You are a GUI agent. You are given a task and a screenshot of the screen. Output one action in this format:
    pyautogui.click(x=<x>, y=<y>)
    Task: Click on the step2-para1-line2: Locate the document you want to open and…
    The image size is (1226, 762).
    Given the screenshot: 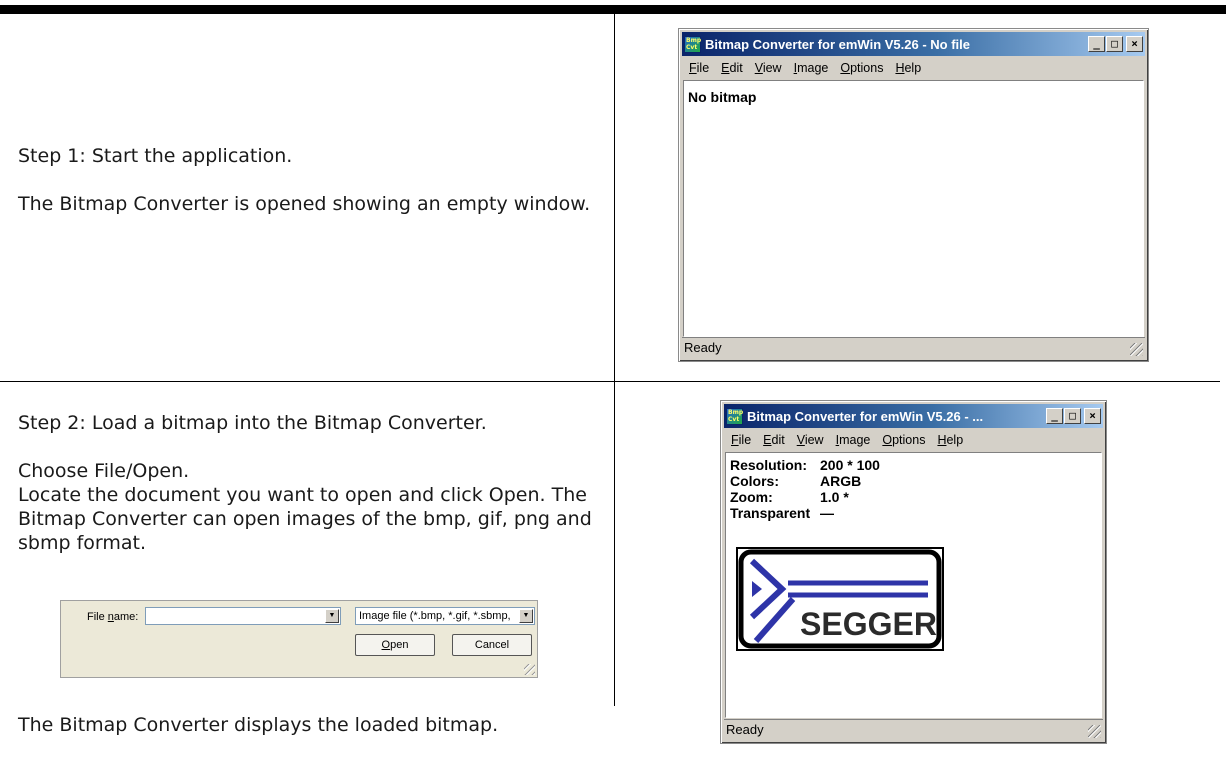 What is the action you would take?
    pyautogui.click(x=305, y=519)
    